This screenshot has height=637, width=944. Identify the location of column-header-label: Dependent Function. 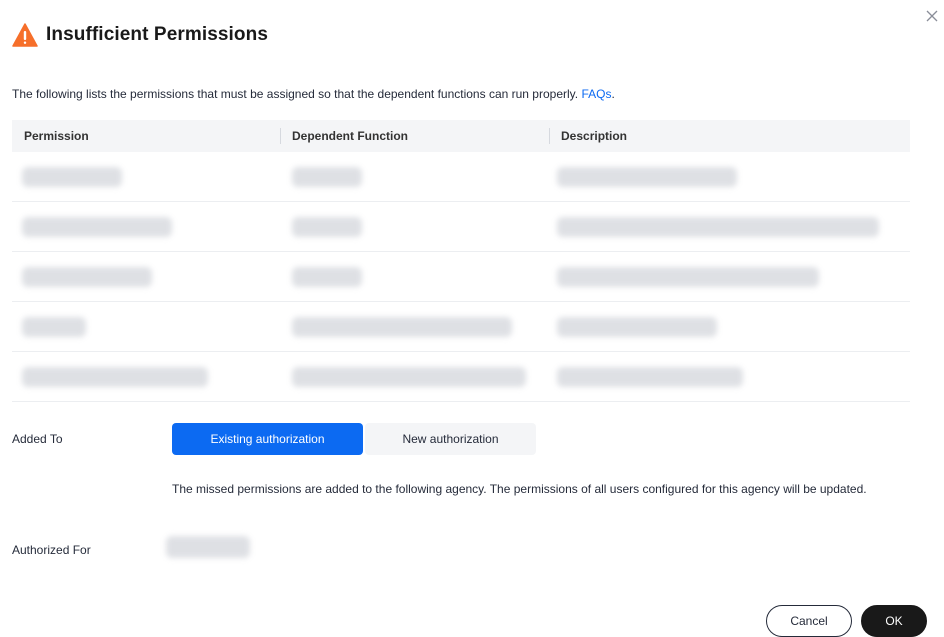
(350, 136).